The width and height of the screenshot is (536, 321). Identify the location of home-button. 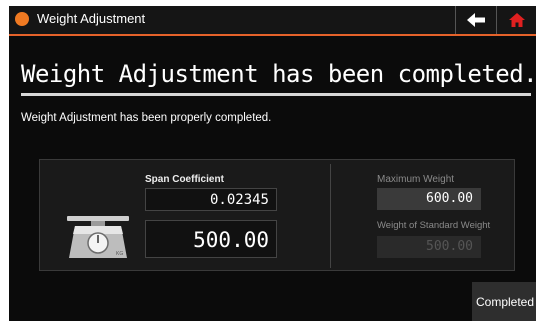
(516, 20).